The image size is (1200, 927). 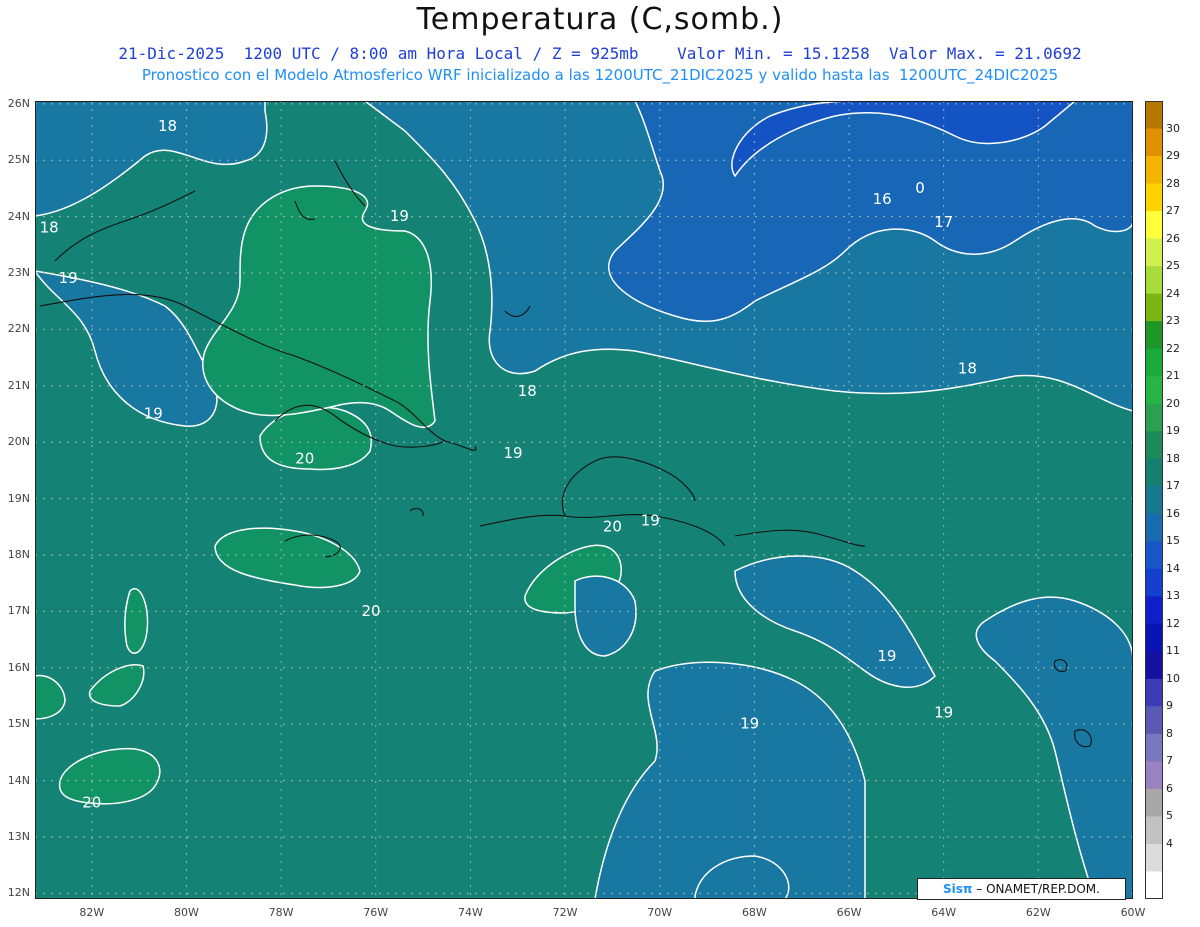 I want to click on colorbar-label: 18, so click(x=1173, y=458).